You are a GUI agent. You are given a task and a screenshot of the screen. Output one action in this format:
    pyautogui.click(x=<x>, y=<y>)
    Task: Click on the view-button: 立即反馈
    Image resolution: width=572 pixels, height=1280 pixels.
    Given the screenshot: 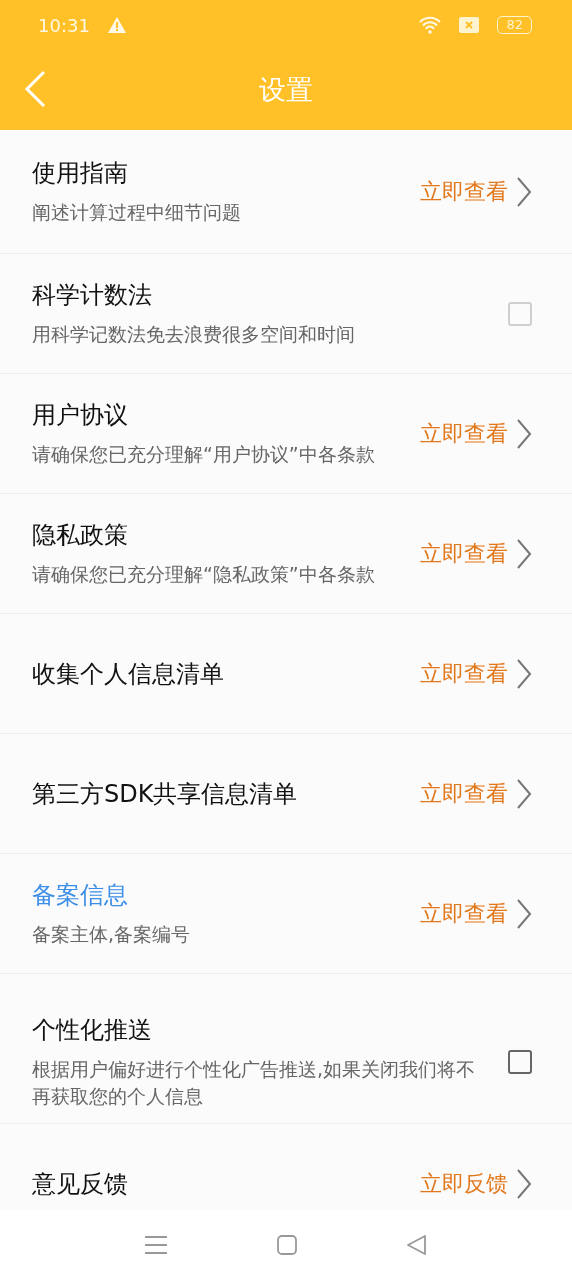 What is the action you would take?
    pyautogui.click(x=476, y=1183)
    